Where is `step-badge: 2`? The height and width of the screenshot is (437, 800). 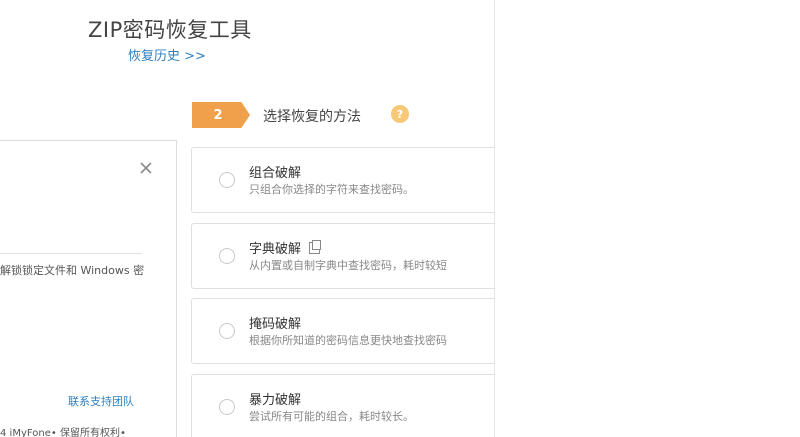
step-badge: 2 is located at coordinates (221, 115).